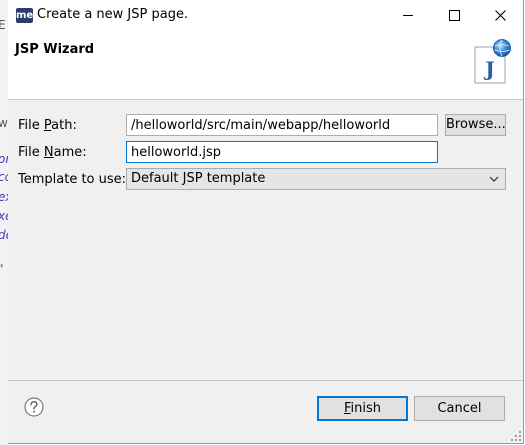 The height and width of the screenshot is (445, 525). I want to click on close-button, so click(500, 15).